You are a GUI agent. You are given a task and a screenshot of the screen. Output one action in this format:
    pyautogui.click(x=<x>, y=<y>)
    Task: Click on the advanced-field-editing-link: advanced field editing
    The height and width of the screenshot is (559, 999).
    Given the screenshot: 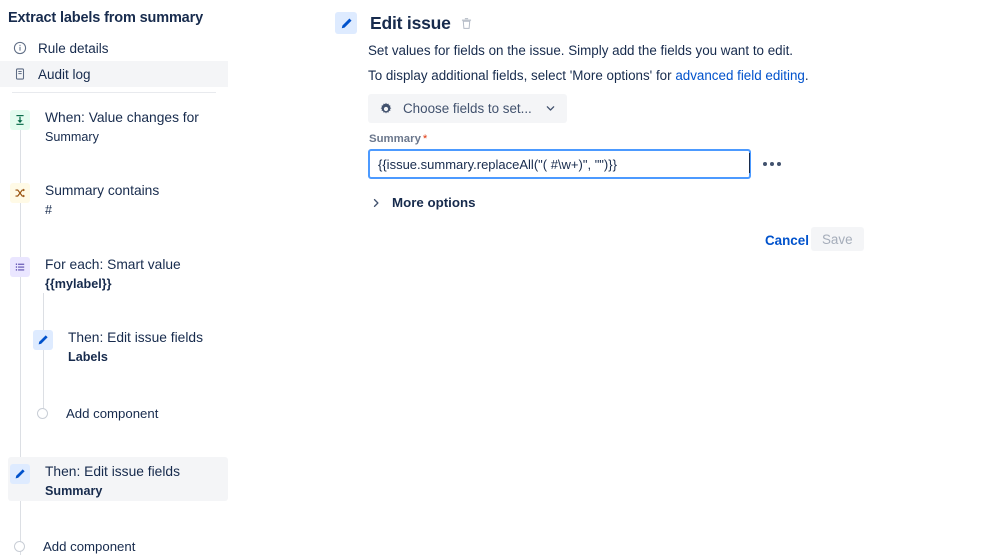 What is the action you would take?
    pyautogui.click(x=740, y=75)
    